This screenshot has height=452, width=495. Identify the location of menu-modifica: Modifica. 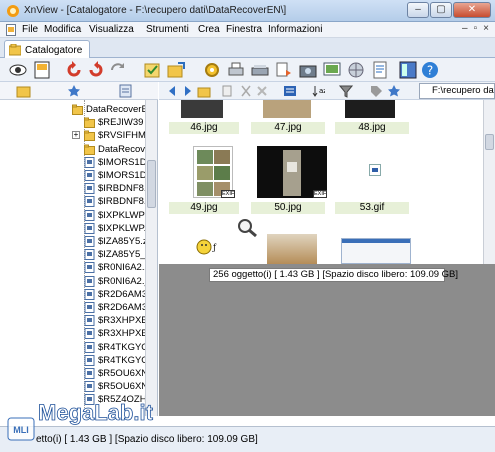
(62, 29).